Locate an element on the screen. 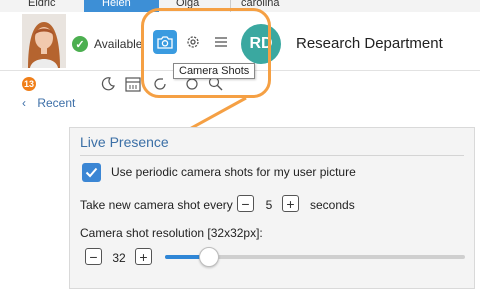 This screenshot has width=500, height=300. interval-label: Take new camera shot every is located at coordinates (156, 205).